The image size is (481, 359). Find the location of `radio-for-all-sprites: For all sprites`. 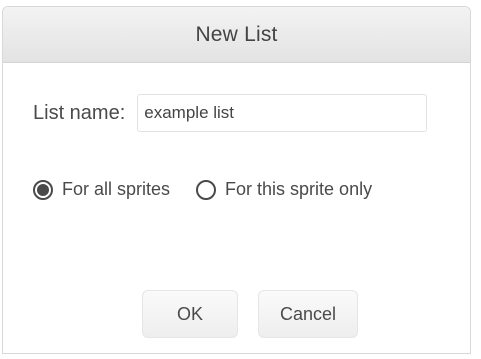

radio-for-all-sprites: For all sprites is located at coordinates (101, 189).